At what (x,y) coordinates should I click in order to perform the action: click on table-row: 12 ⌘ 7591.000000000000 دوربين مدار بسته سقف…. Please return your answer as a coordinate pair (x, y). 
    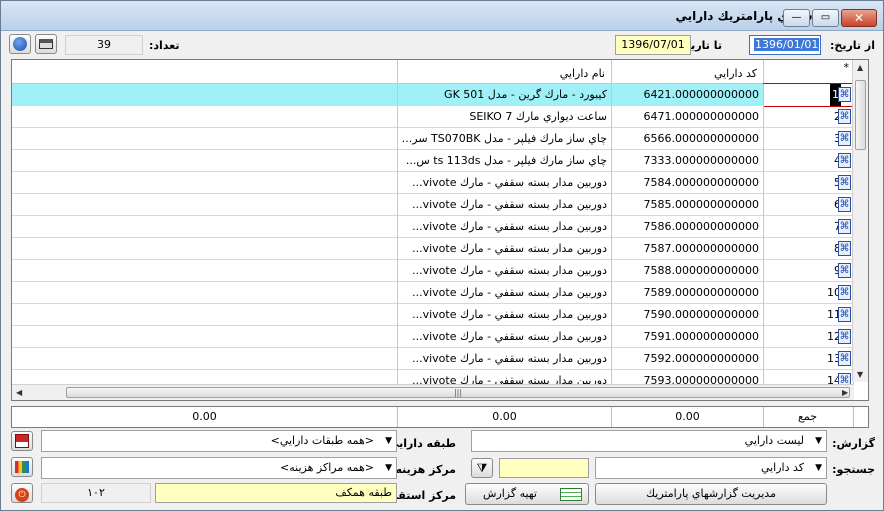
    Looking at the image, I should click on (433, 337).